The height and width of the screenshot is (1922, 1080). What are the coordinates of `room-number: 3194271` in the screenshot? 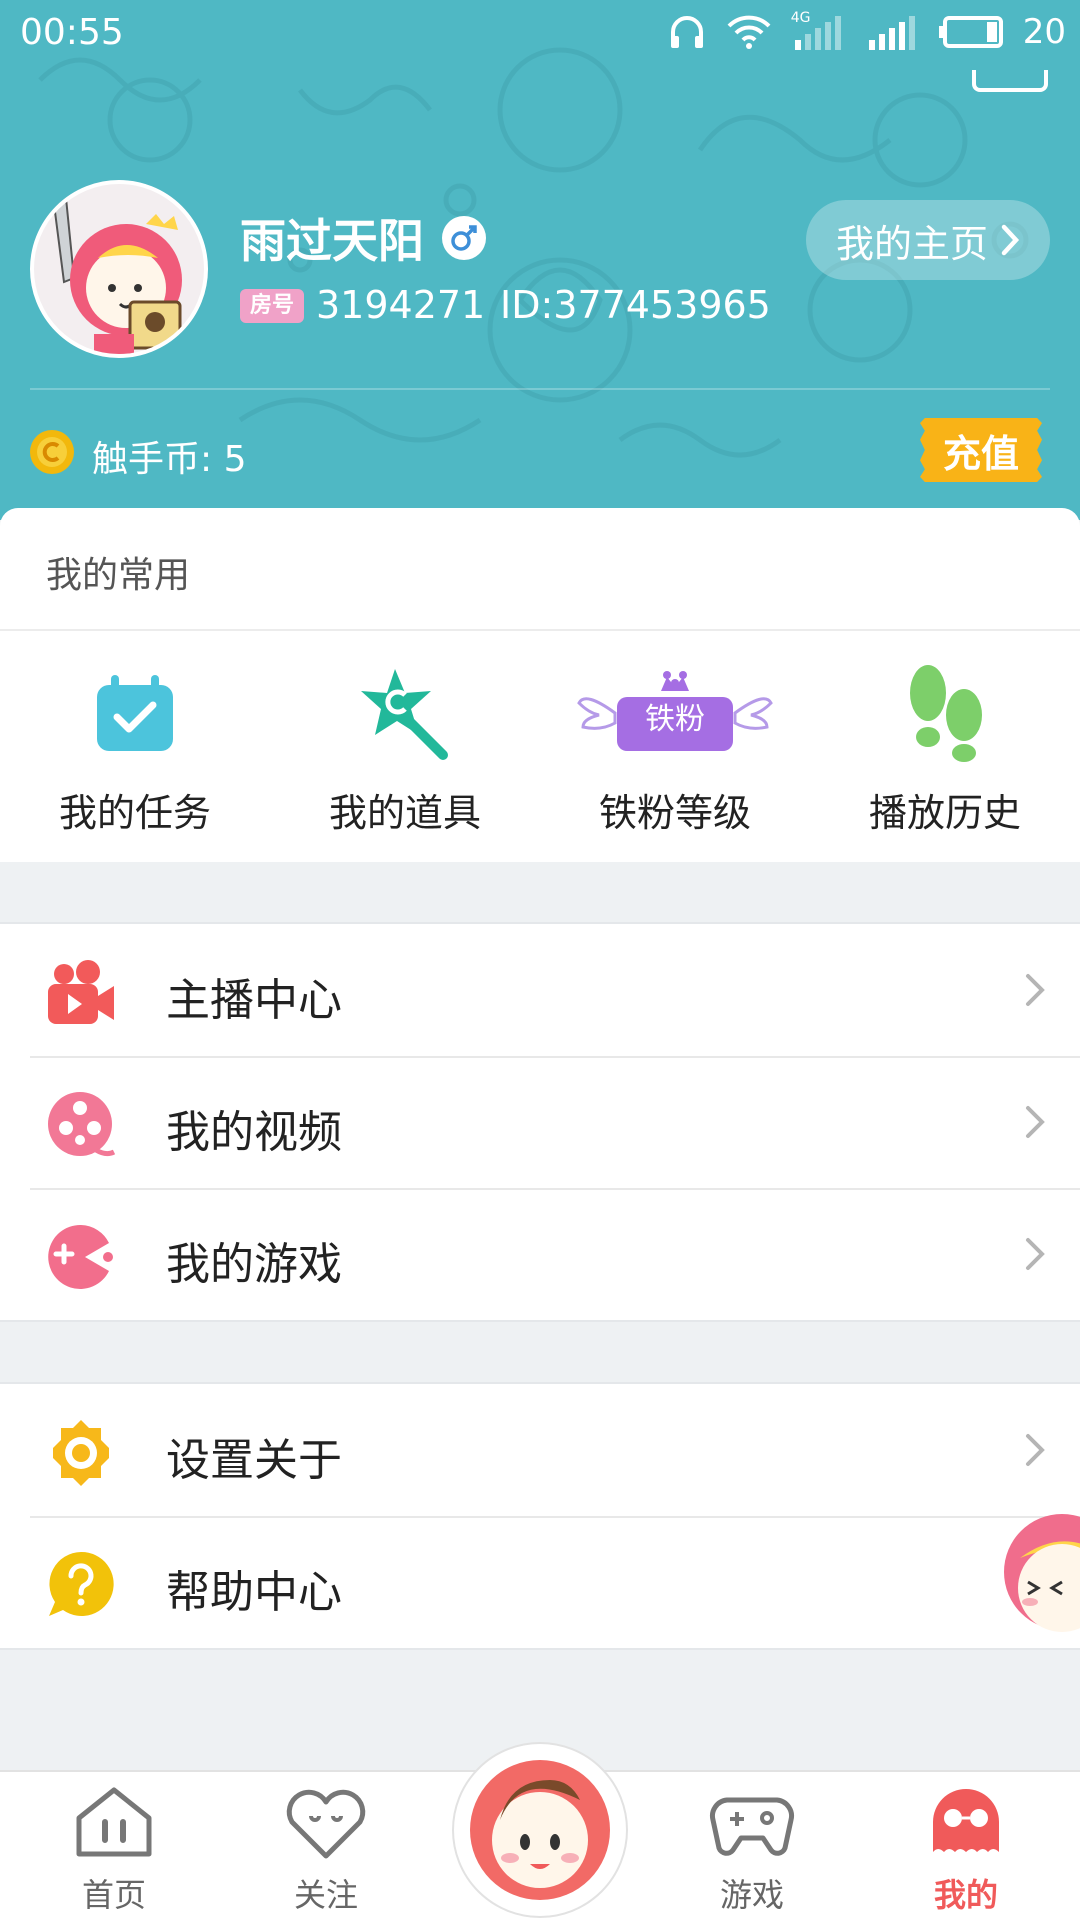 It's located at (401, 305).